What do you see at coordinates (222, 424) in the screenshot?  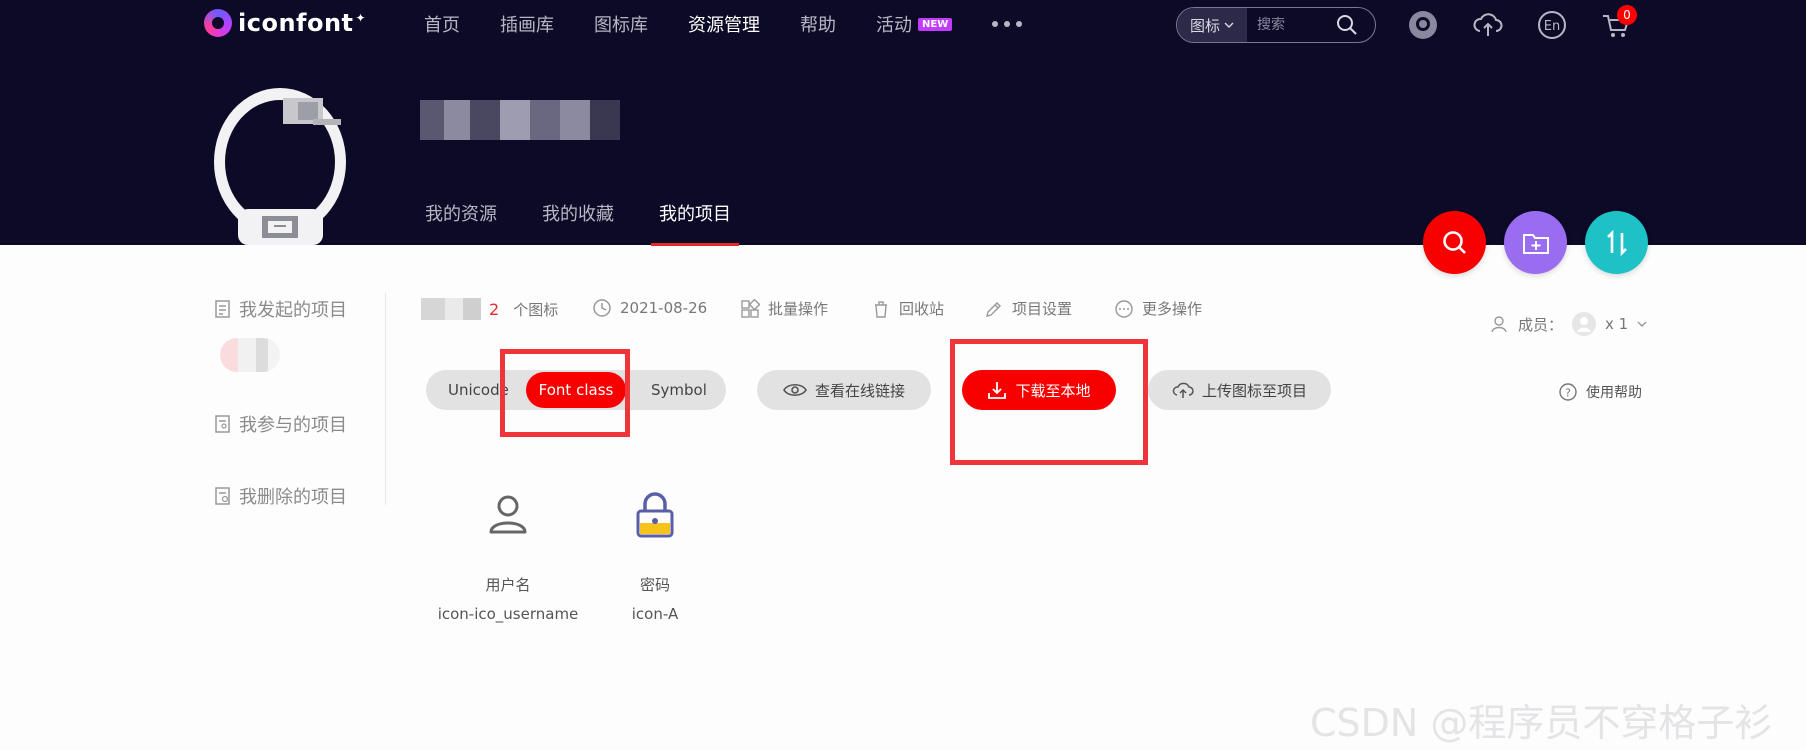 I see `document-user-icon` at bounding box center [222, 424].